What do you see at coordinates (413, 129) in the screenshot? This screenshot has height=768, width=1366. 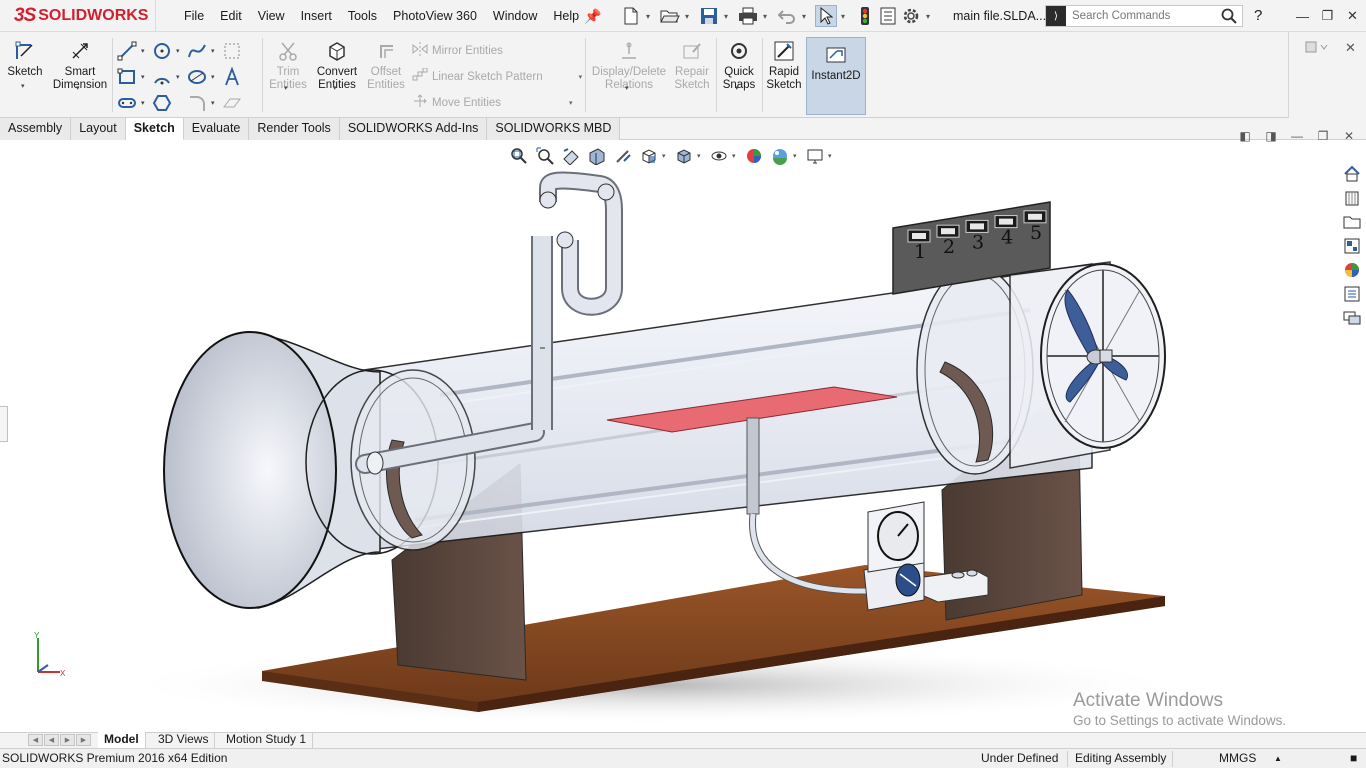 I see `tab-solidworks-addins: SOLIDWORKS Add-Ins` at bounding box center [413, 129].